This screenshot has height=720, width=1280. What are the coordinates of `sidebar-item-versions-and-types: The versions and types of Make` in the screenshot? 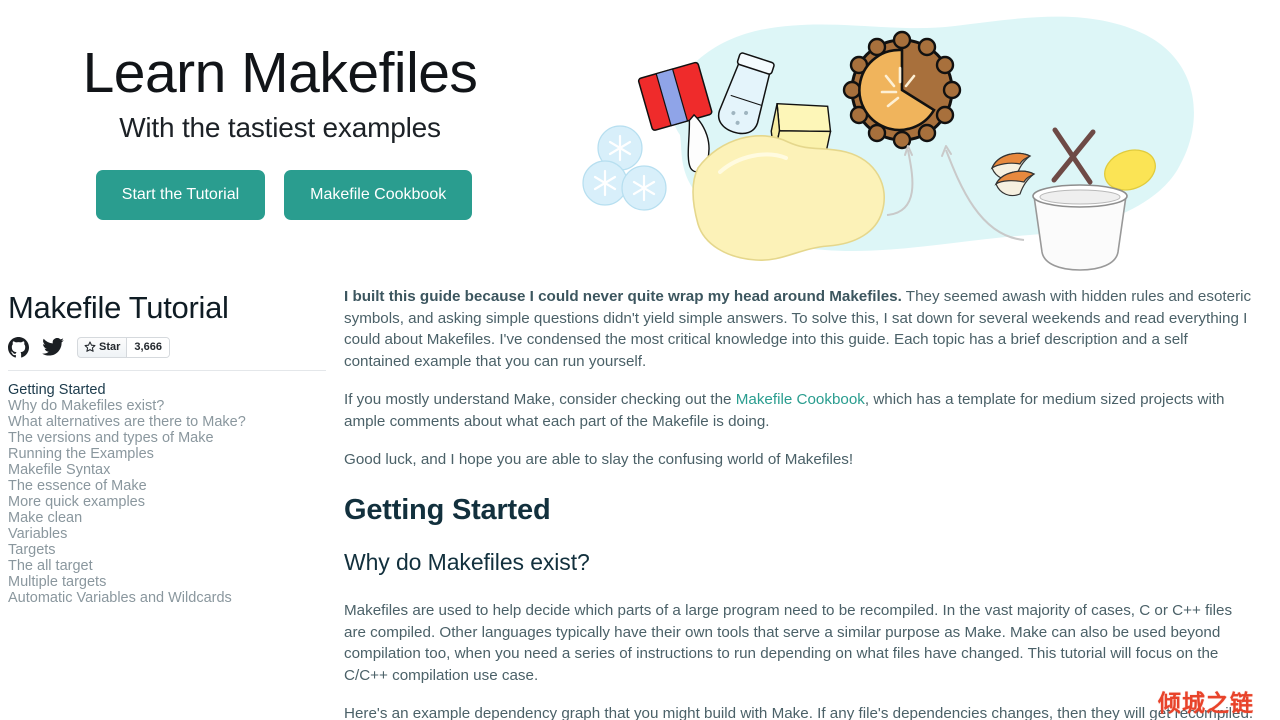 It's located at (169, 438).